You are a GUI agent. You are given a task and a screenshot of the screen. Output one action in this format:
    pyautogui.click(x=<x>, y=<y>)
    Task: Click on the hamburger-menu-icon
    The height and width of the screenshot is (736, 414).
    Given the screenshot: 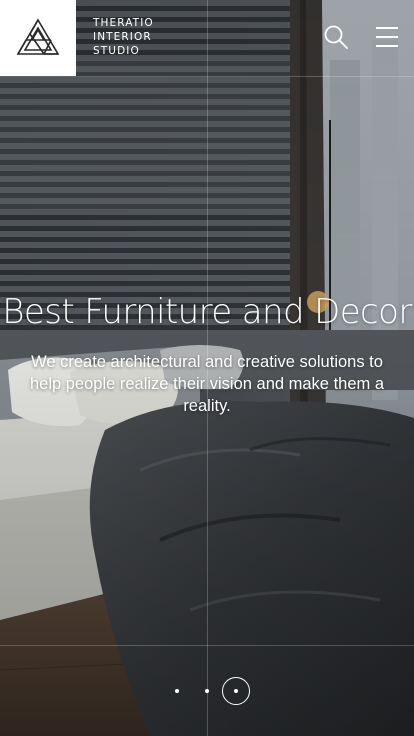 What is the action you would take?
    pyautogui.click(x=387, y=37)
    